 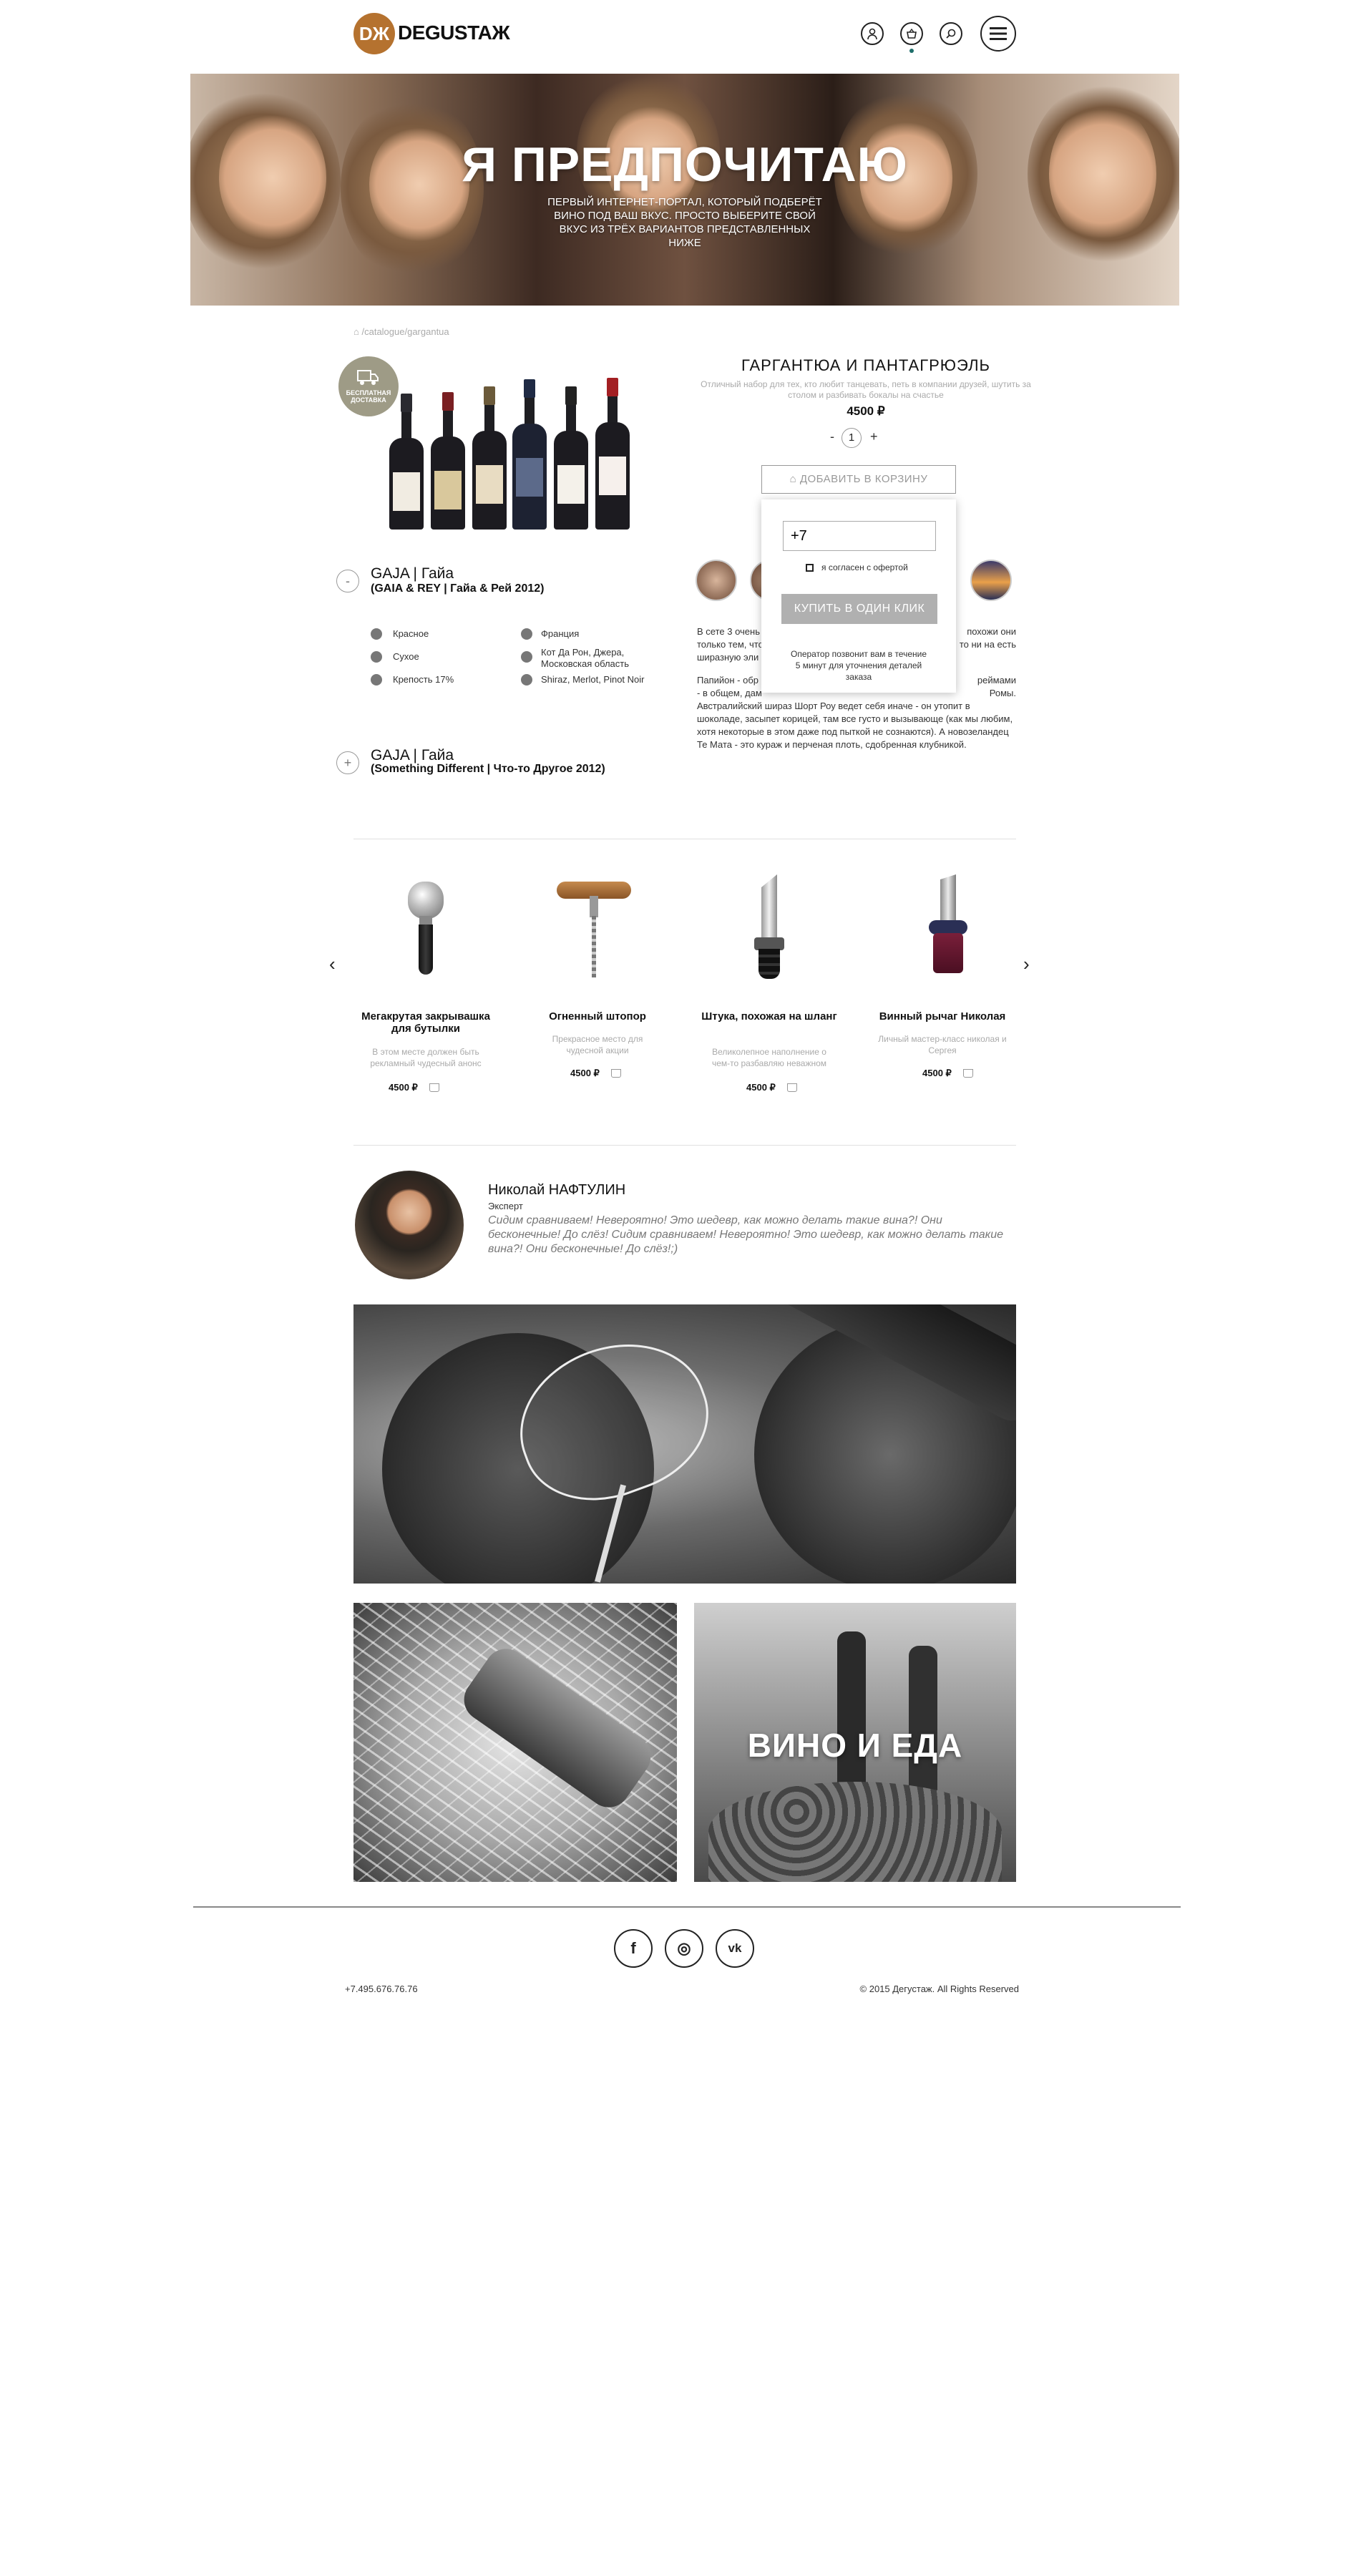 I want to click on add-to-cart-button: ⌂ ДОБАВИТЬ В КОРЗИНУ, so click(x=858, y=479).